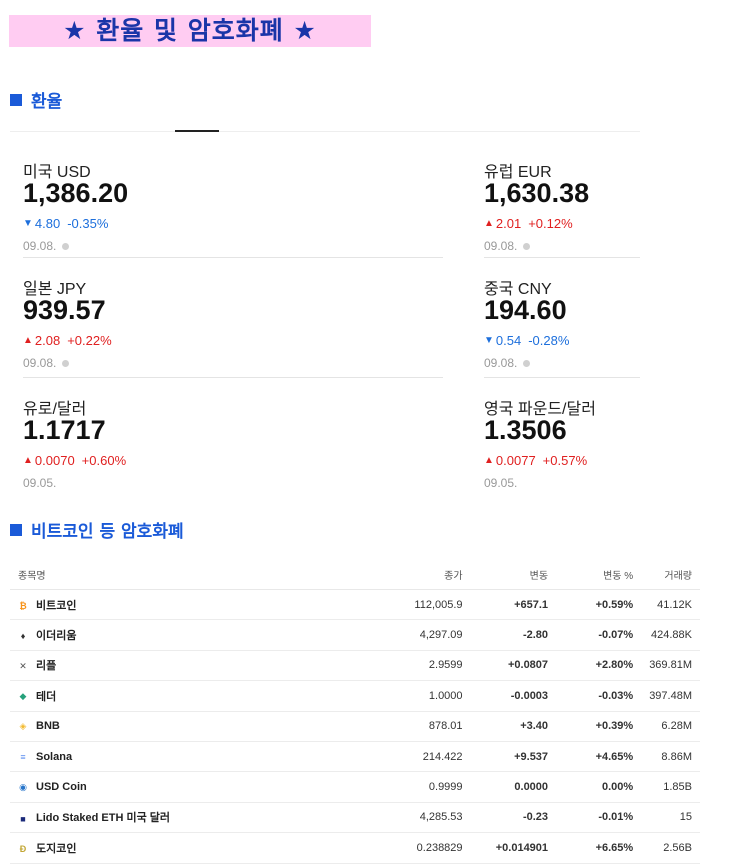 Image resolution: width=731 pixels, height=864 pixels. Describe the element at coordinates (599, 574) in the screenshot. I see `column-header-change-pct: 변동 %` at that location.